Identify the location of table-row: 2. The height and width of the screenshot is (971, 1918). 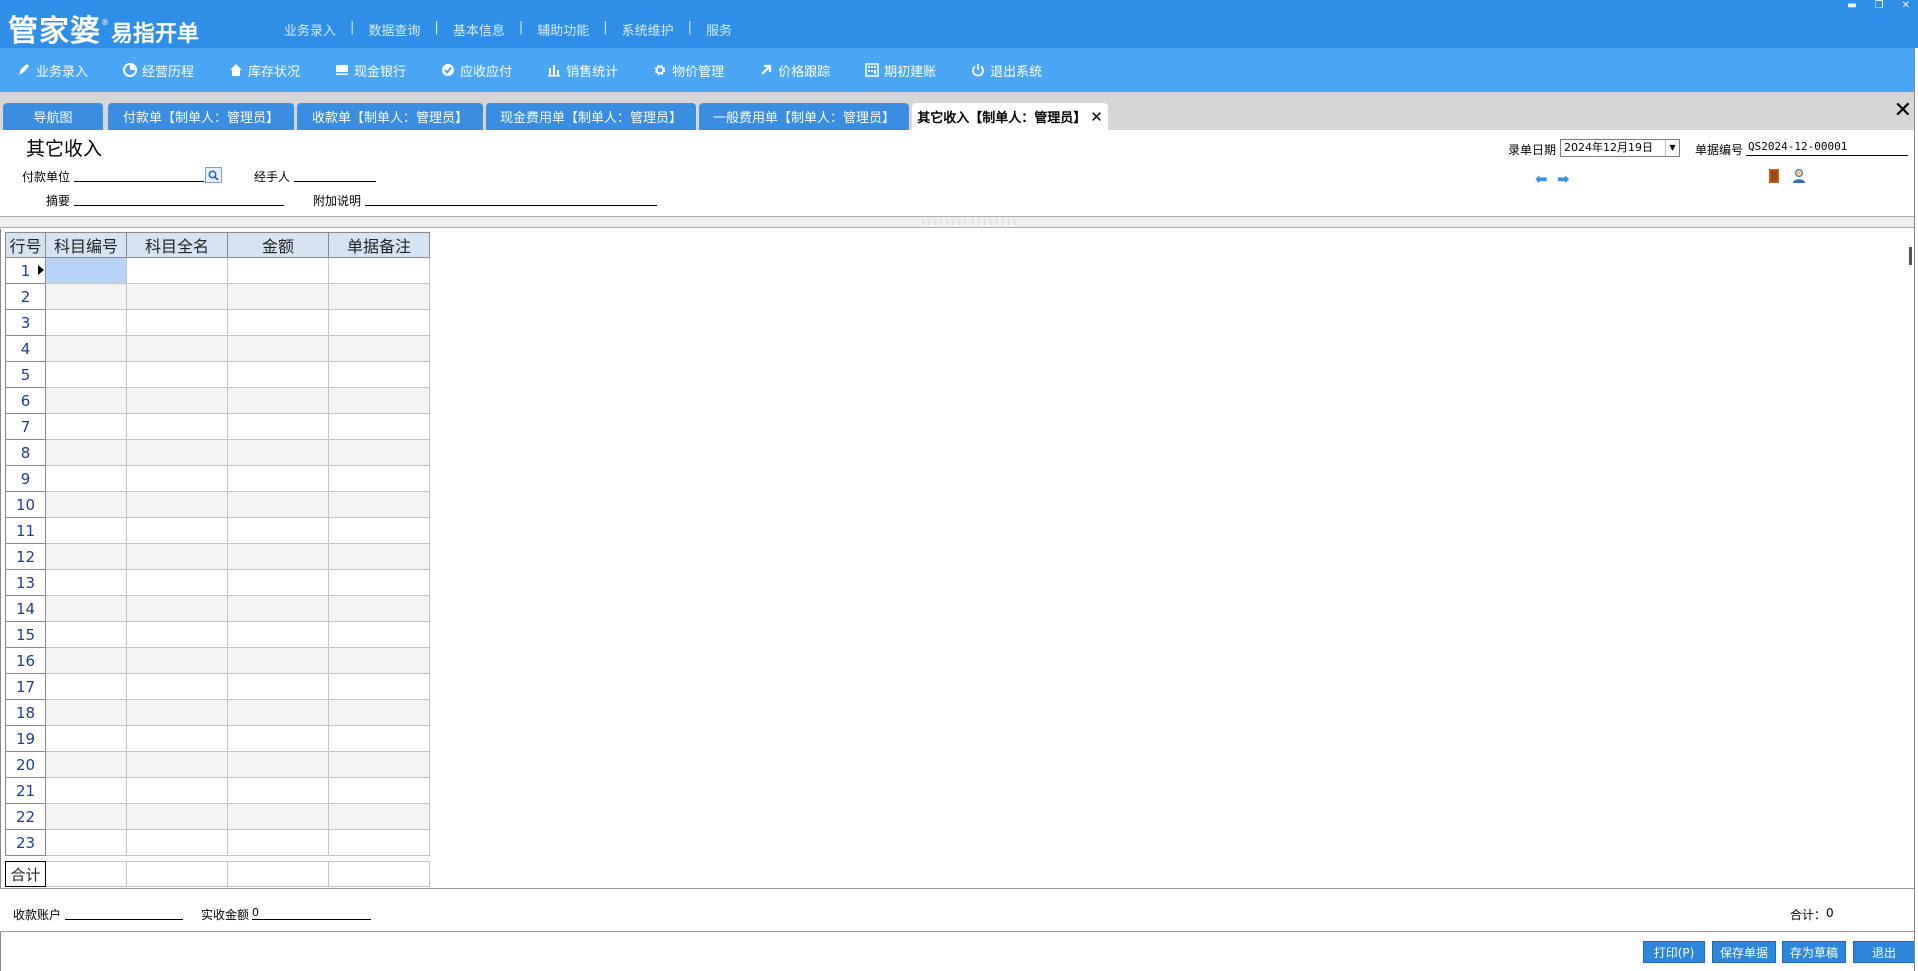
(217, 296).